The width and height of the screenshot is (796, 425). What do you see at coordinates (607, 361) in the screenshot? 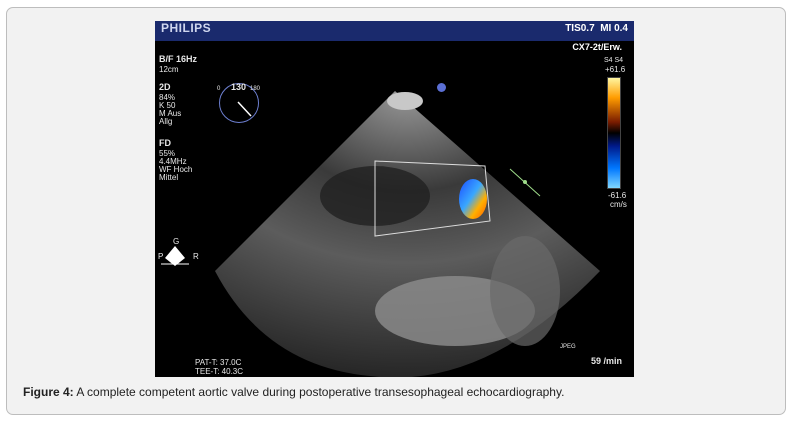
I see `heart-rate: 59 /min` at bounding box center [607, 361].